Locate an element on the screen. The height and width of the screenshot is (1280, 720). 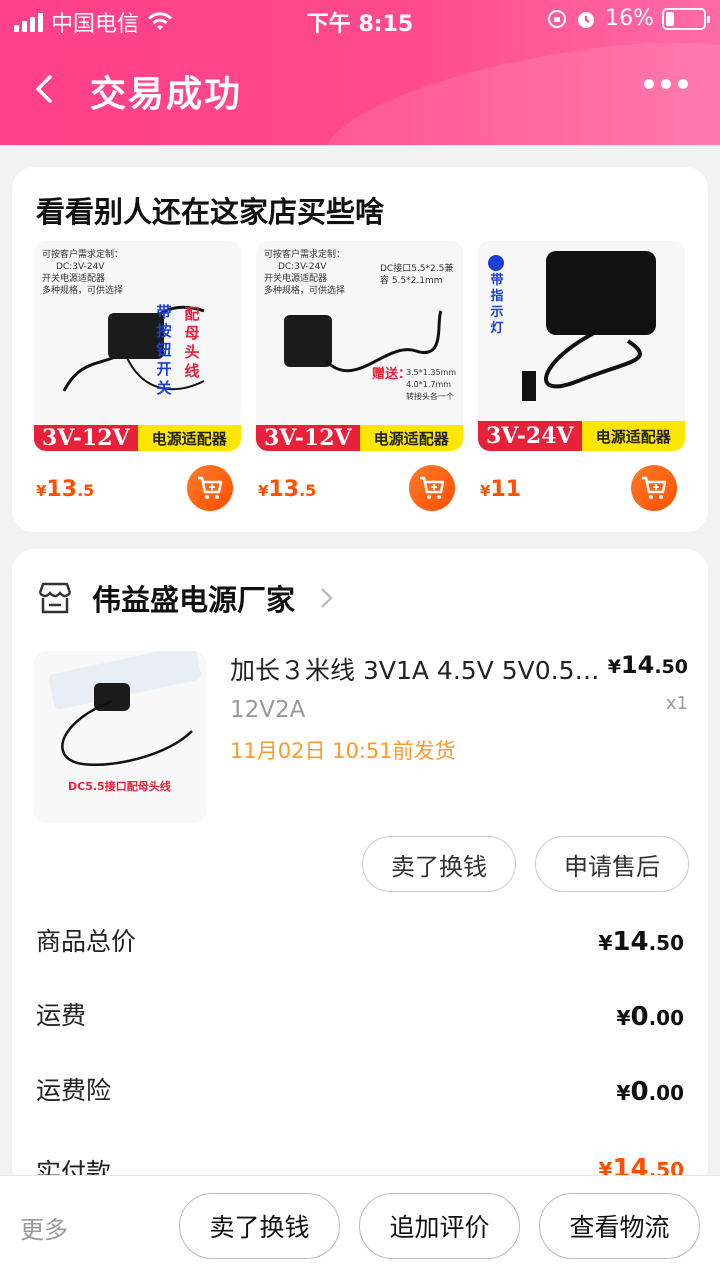
recommend-title: 看看别人还在这家店买些啥 is located at coordinates (210, 212).